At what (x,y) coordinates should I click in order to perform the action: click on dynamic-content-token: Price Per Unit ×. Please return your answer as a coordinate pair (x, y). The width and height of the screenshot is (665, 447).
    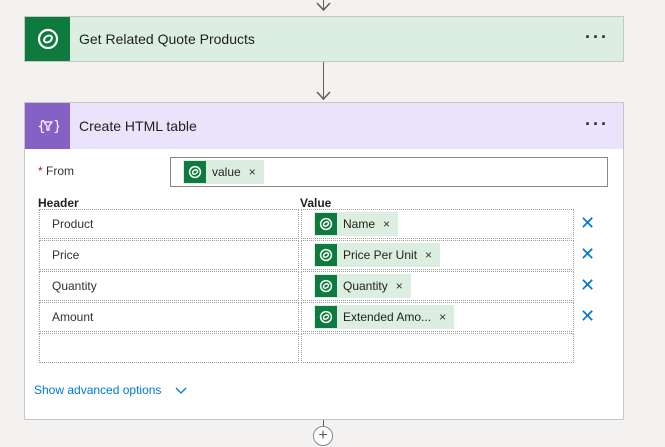
    Looking at the image, I should click on (377, 255).